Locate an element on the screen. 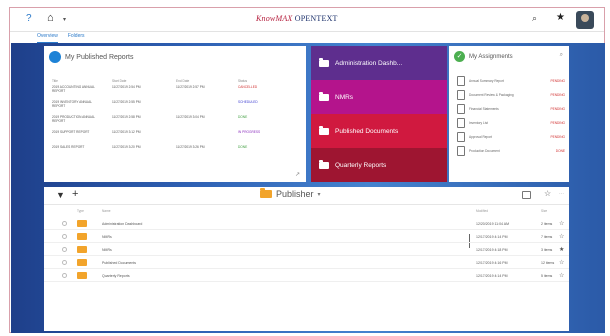  assignment-label: Approval Report is located at coordinates (481, 137).